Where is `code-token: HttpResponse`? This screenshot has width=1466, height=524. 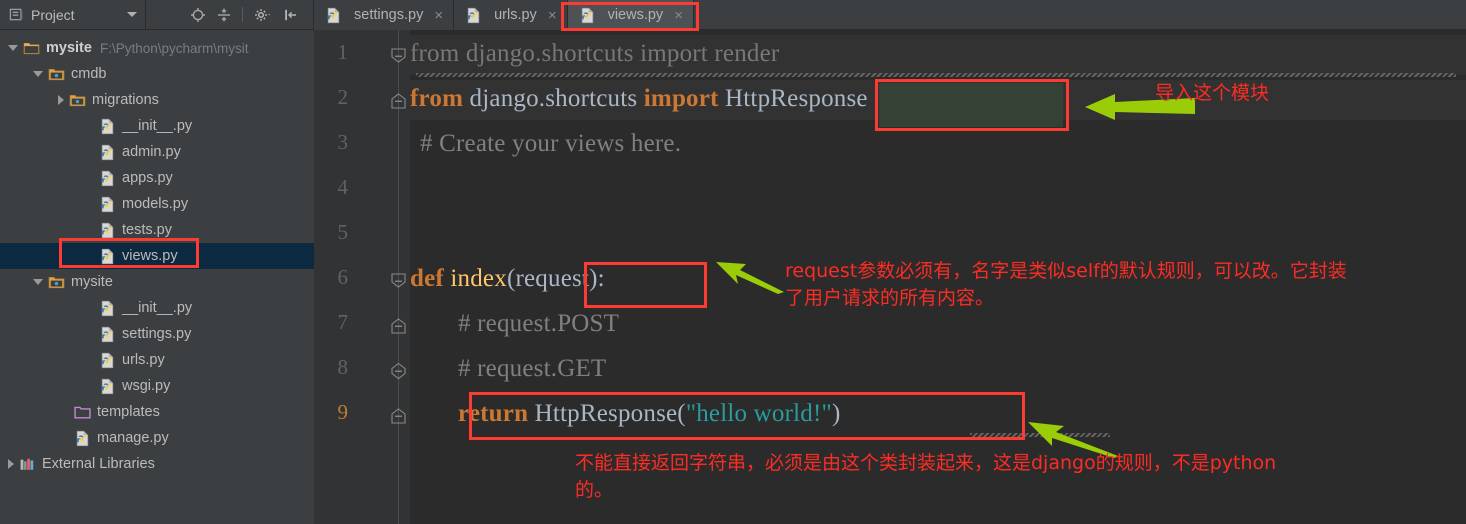 code-token: HttpResponse is located at coordinates (603, 413).